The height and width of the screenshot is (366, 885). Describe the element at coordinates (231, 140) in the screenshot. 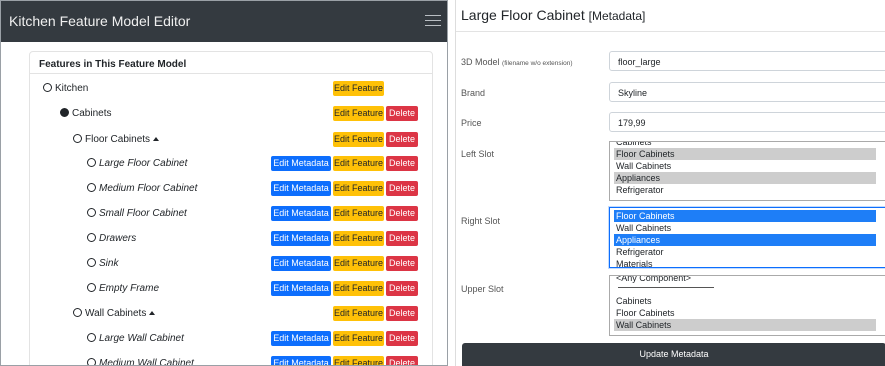

I see `tree-row: Floor Cabinets Edit Feature Delete` at that location.